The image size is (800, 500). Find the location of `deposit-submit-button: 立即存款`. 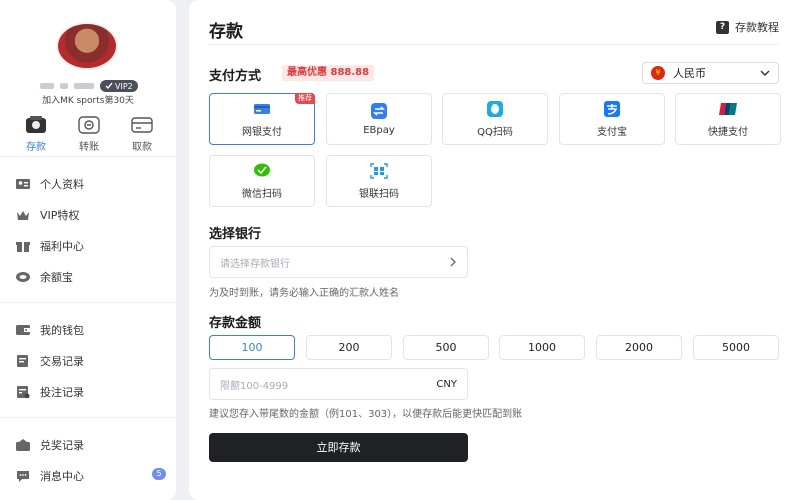

deposit-submit-button: 立即存款 is located at coordinates (338, 447).